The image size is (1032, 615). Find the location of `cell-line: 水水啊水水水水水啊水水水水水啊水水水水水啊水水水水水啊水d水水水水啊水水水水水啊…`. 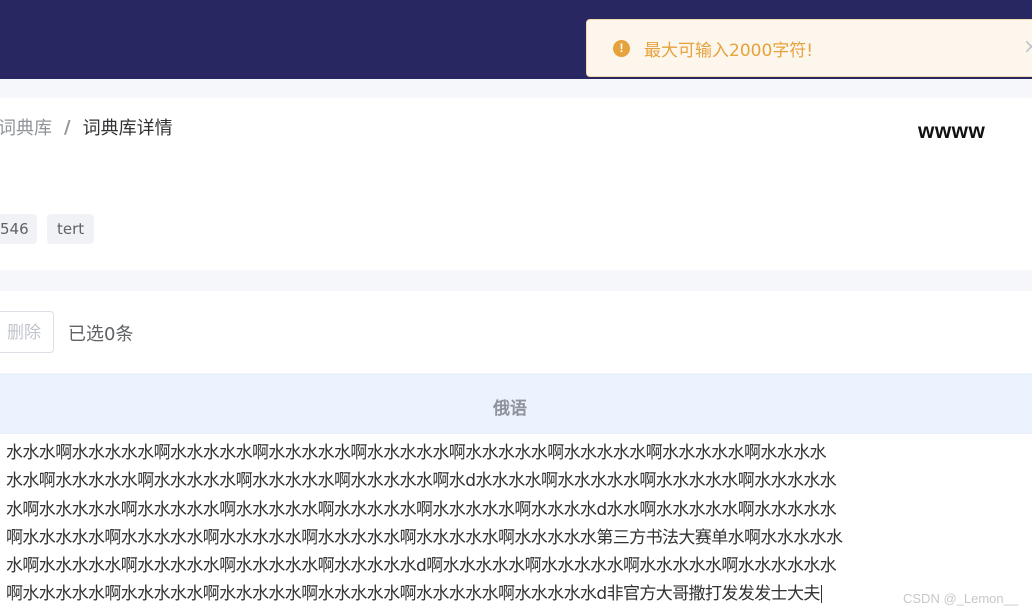

cell-line: 水水啊水水水水水啊水水水水水啊水水水水水啊水水水水水啊水d水水水水啊水水水水水啊… is located at coordinates (421, 481).